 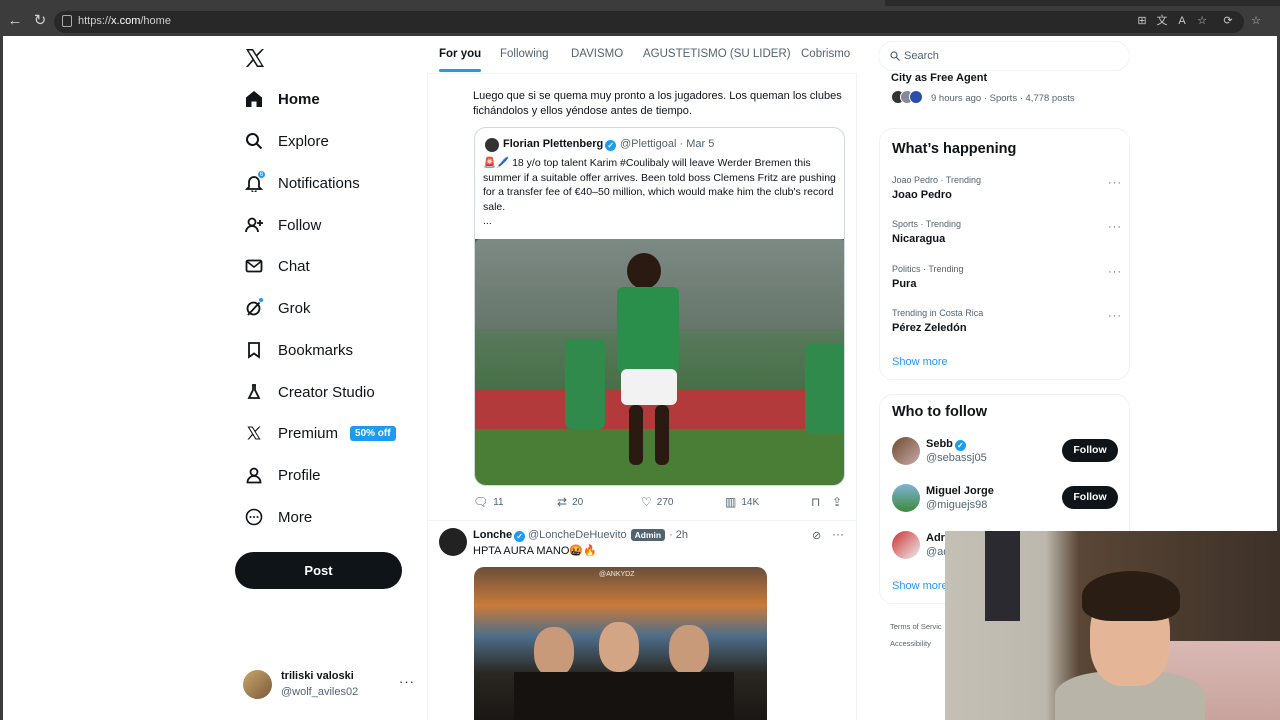 What do you see at coordinates (646, 502) in the screenshot?
I see `heart-icon: ♡` at bounding box center [646, 502].